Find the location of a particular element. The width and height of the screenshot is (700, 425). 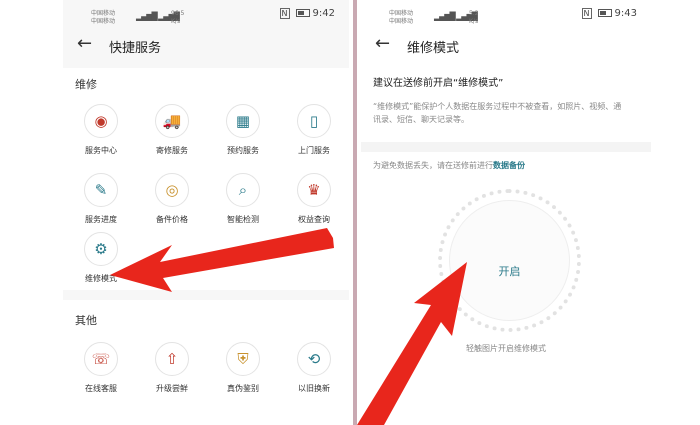

shield-icon: ⛨ is located at coordinates (243, 359).